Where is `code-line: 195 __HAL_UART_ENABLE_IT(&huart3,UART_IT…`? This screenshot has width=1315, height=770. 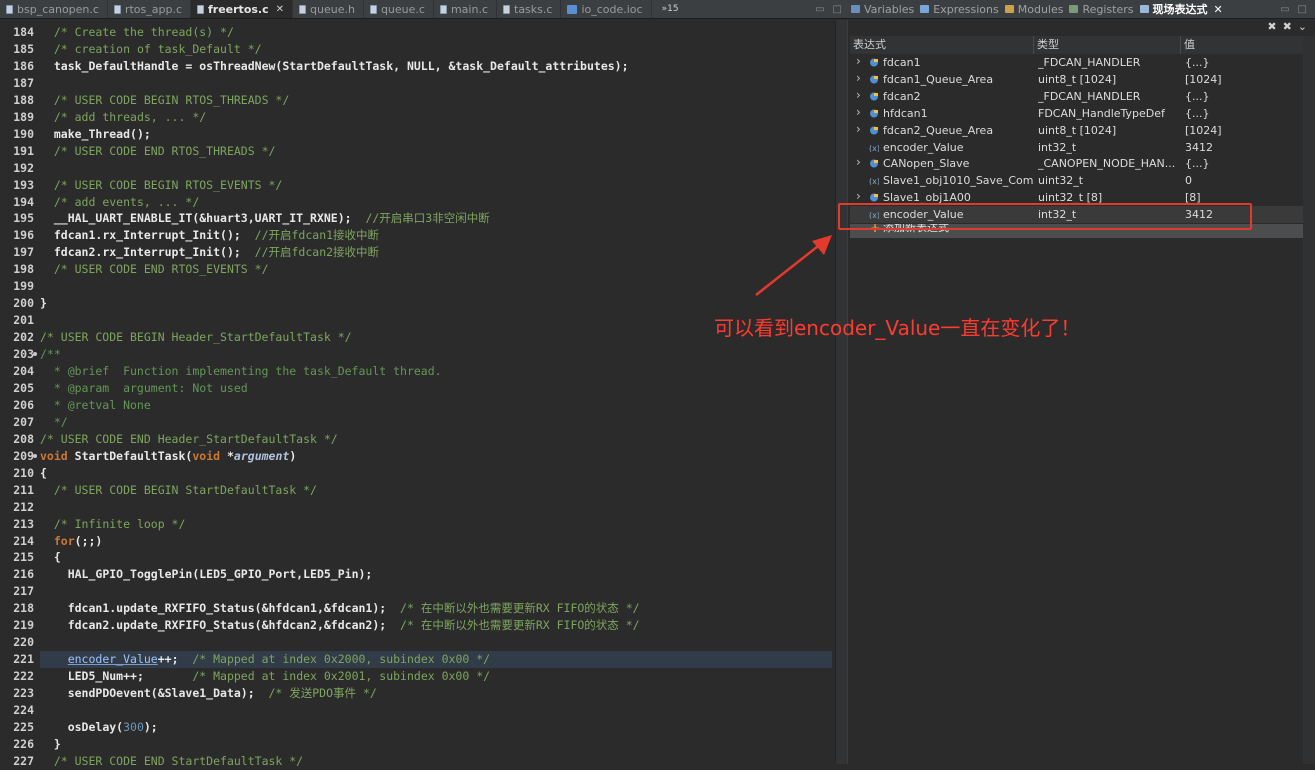
code-line: 195 __HAL_UART_ENABLE_IT(&huart3,UART_IT… is located at coordinates (417, 218).